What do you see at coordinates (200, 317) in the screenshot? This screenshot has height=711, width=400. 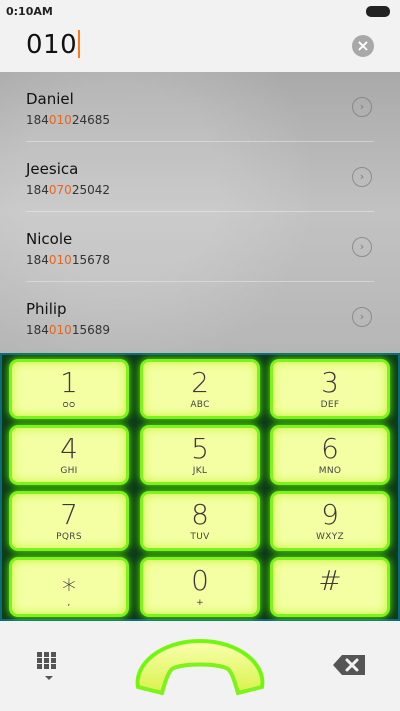 I see `contact-row: Philip 18401015689 ›` at bounding box center [200, 317].